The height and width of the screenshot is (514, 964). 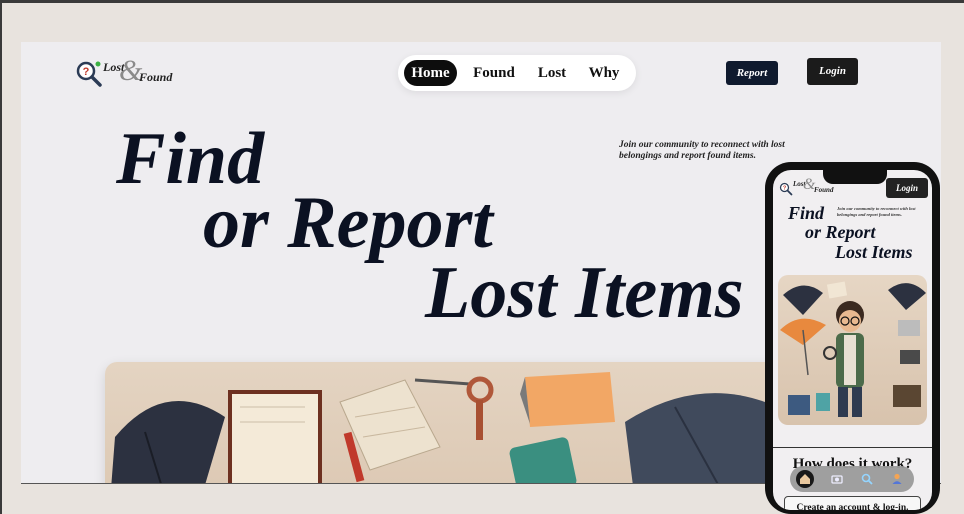 I want to click on frame-top-border, so click(x=482, y=1).